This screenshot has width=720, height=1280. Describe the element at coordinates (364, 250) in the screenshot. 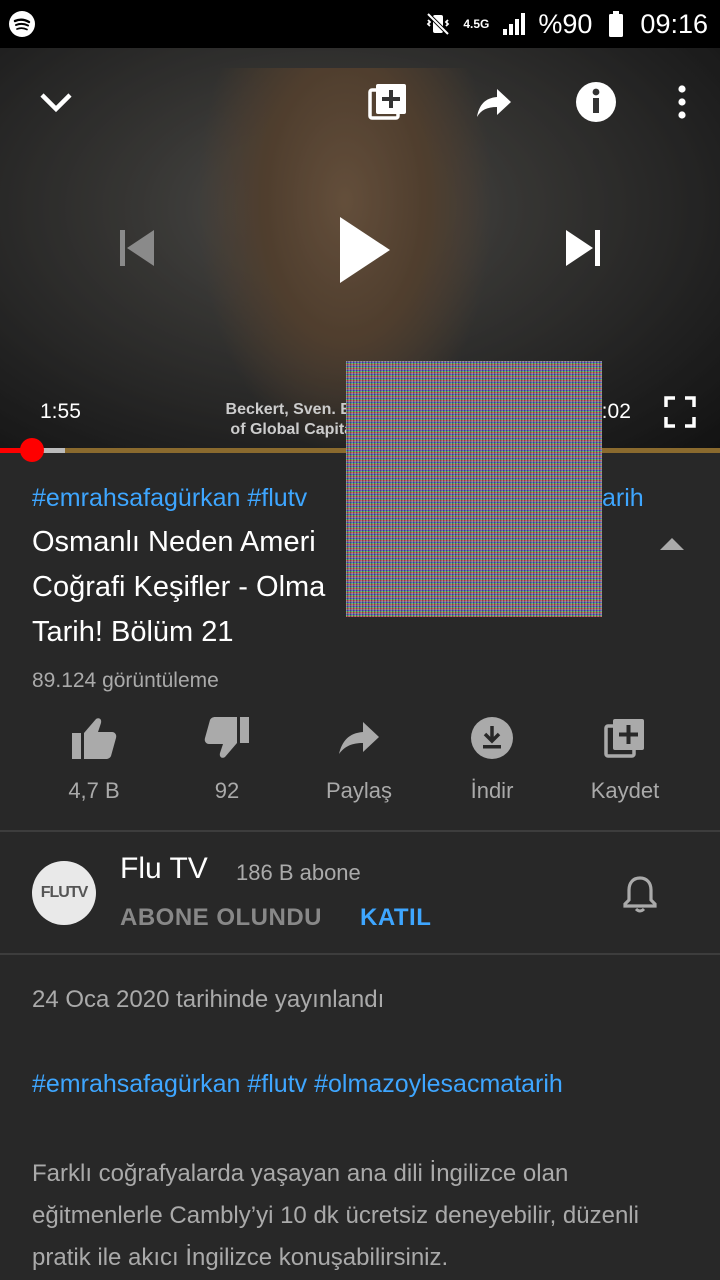

I see `play-icon` at that location.